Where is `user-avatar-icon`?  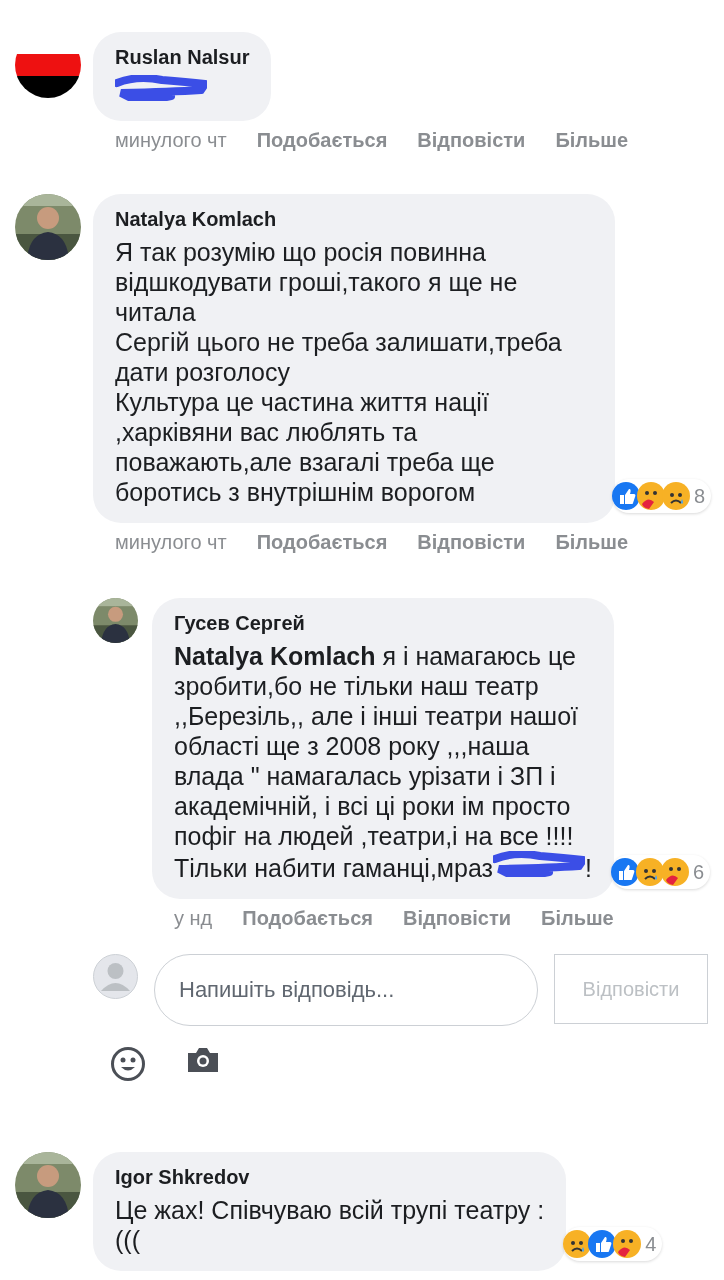 user-avatar-icon is located at coordinates (115, 976).